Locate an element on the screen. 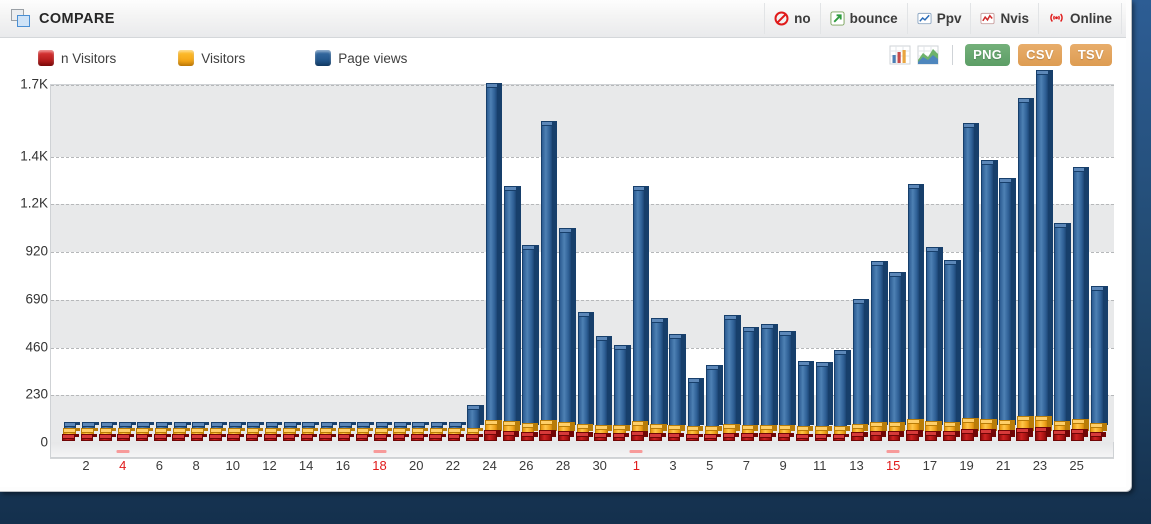  toolbar-button-ppv: Ppv is located at coordinates (938, 18).